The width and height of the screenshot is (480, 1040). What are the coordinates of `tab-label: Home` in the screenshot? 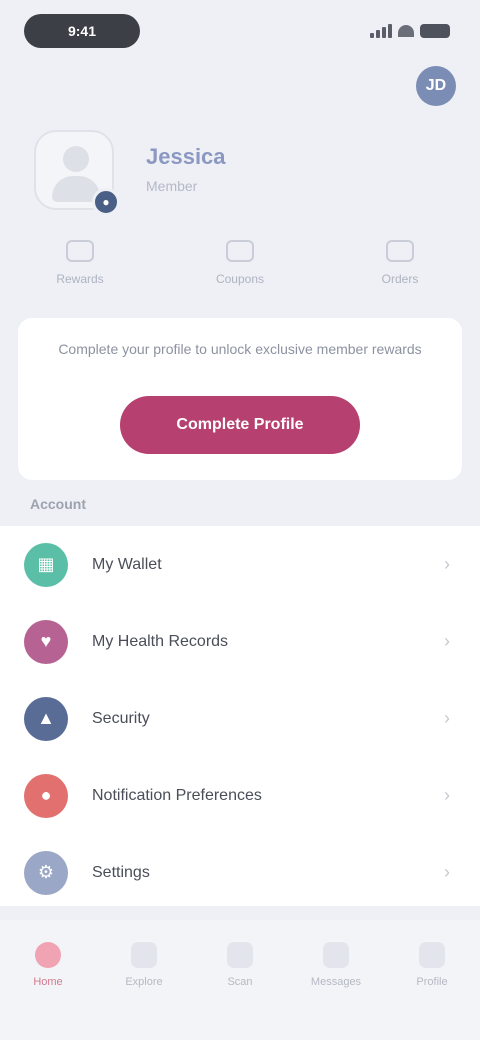 It's located at (48, 982).